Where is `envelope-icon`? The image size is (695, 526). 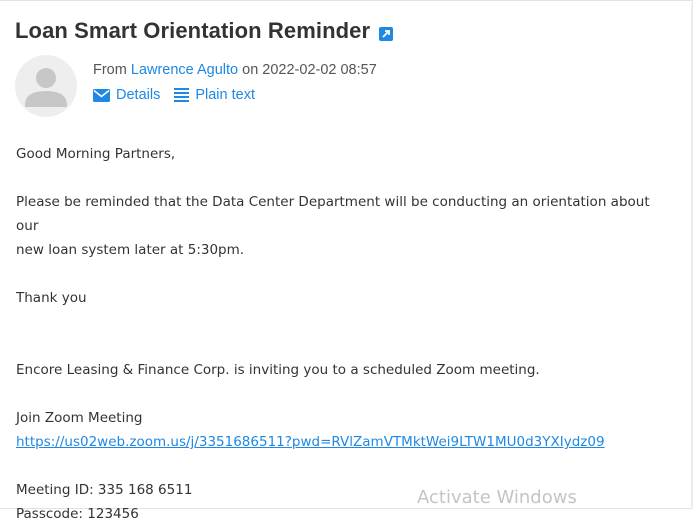 envelope-icon is located at coordinates (101, 95).